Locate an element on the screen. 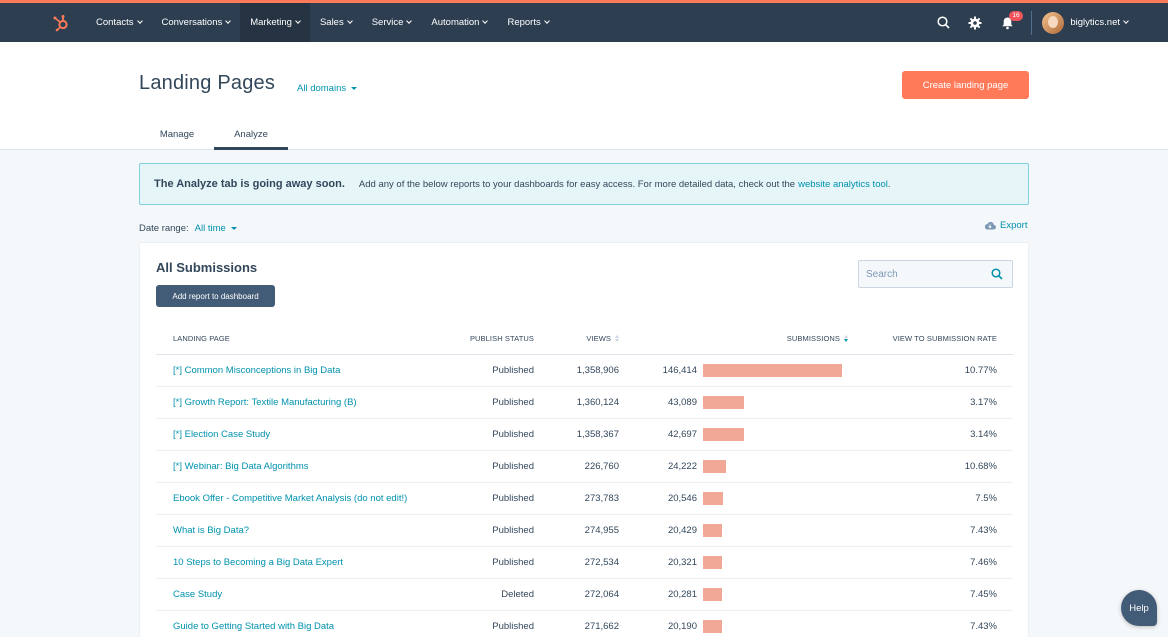 The image size is (1168, 637). nav-item-automation: Automation is located at coordinates (459, 22).